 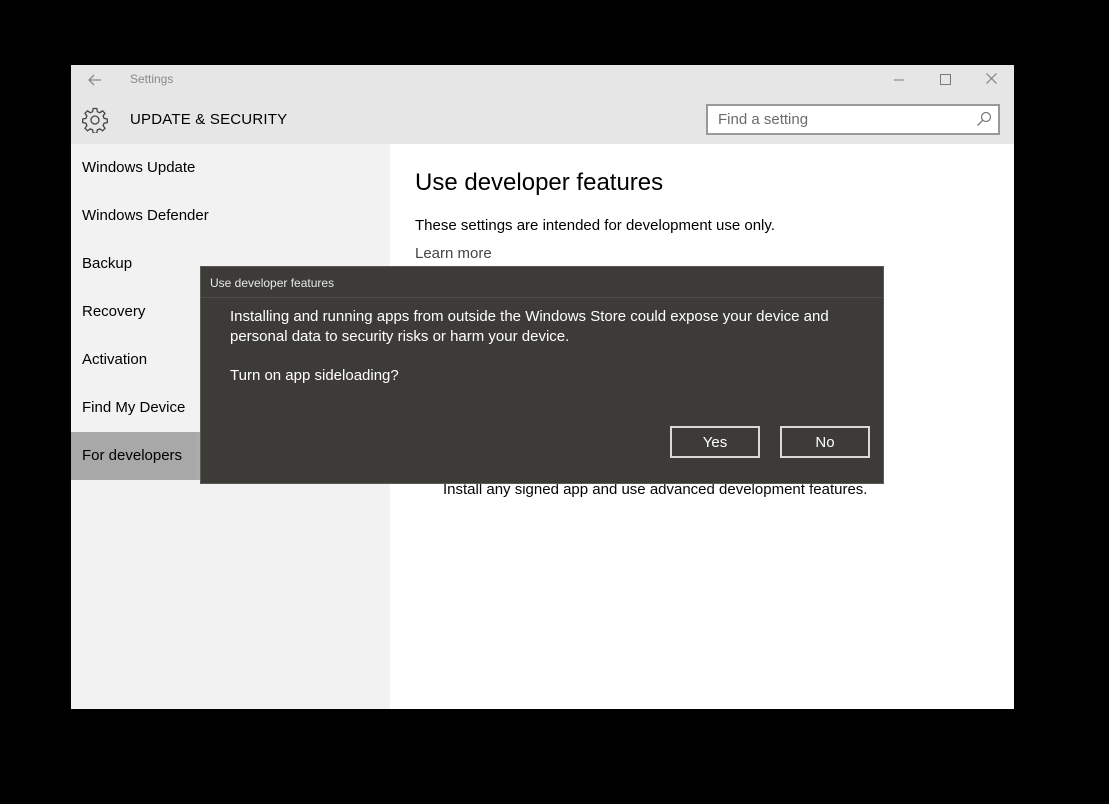 I want to click on no-button: No, so click(x=825, y=442).